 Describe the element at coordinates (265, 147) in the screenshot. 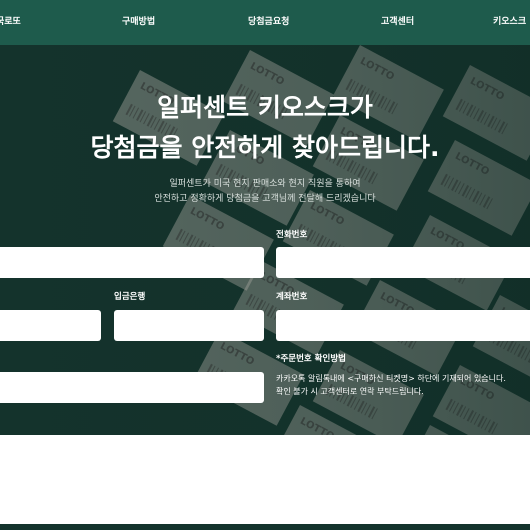

I see `hero-title-line2: 당첨금을 안전하게 찾아드립니다.` at that location.